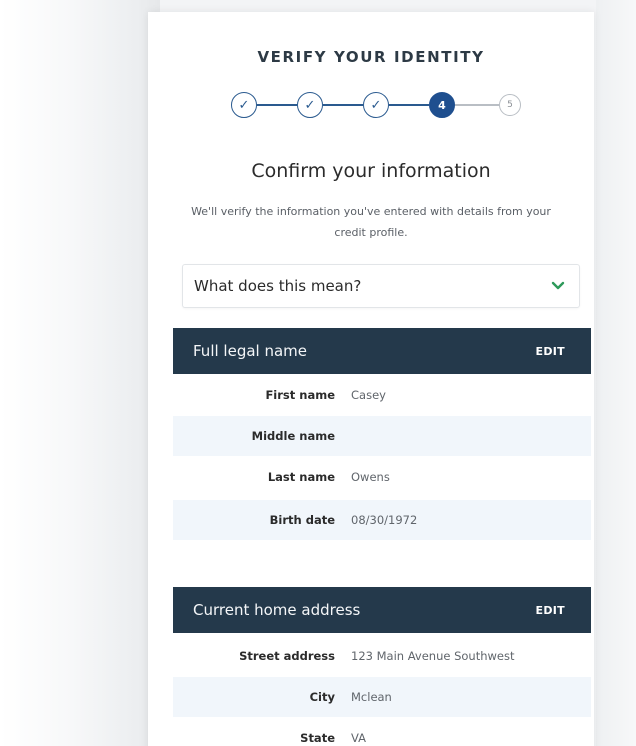  I want to click on background-right, so click(616, 373).